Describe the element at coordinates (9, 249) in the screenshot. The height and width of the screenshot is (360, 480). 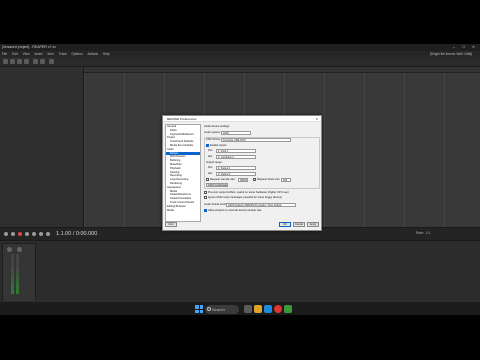
I see `master-pan-knob` at that location.